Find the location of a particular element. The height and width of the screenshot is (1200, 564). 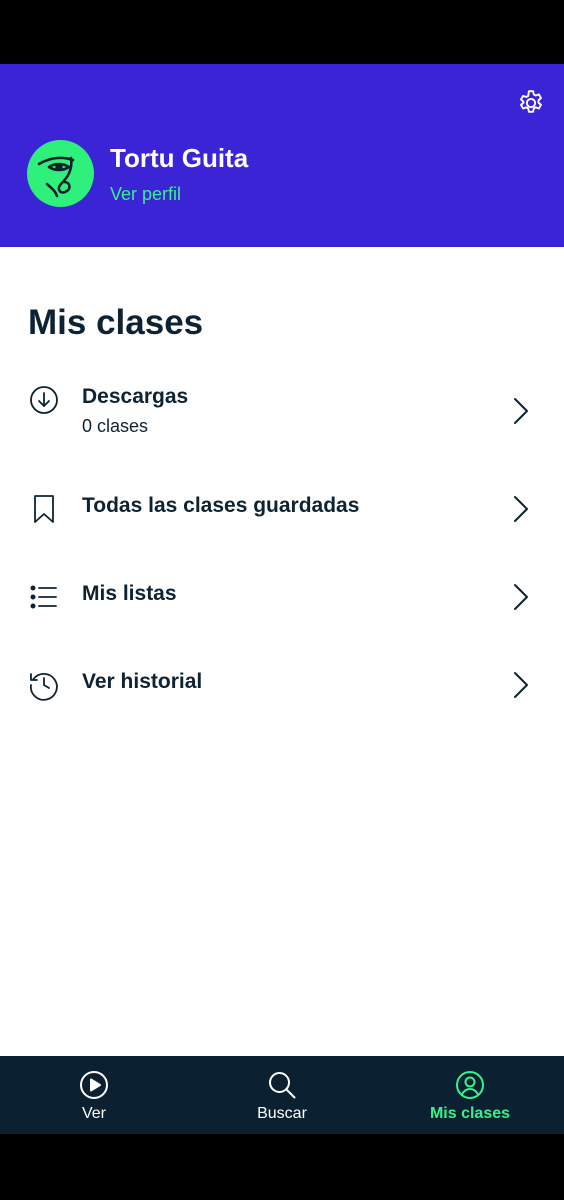

bottom-nav: Ver Buscar Mis clases is located at coordinates (282, 1095).